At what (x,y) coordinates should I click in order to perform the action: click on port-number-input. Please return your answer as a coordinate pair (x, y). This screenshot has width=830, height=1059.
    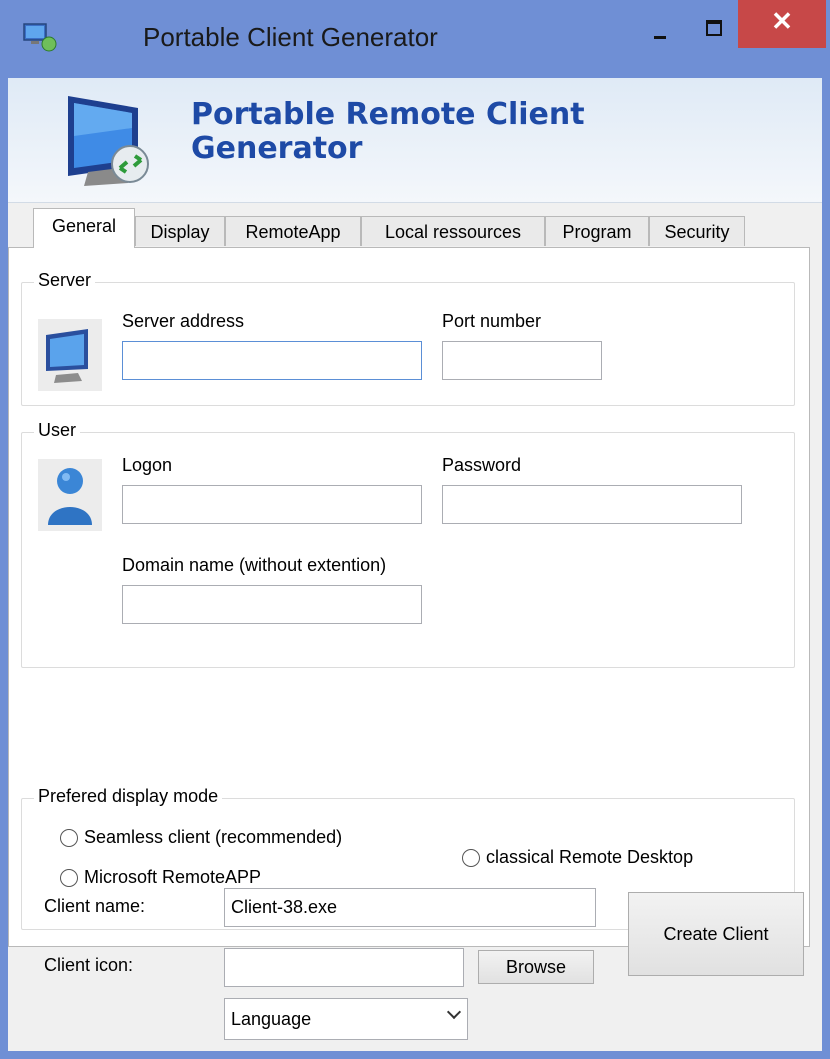
    Looking at the image, I should click on (522, 360).